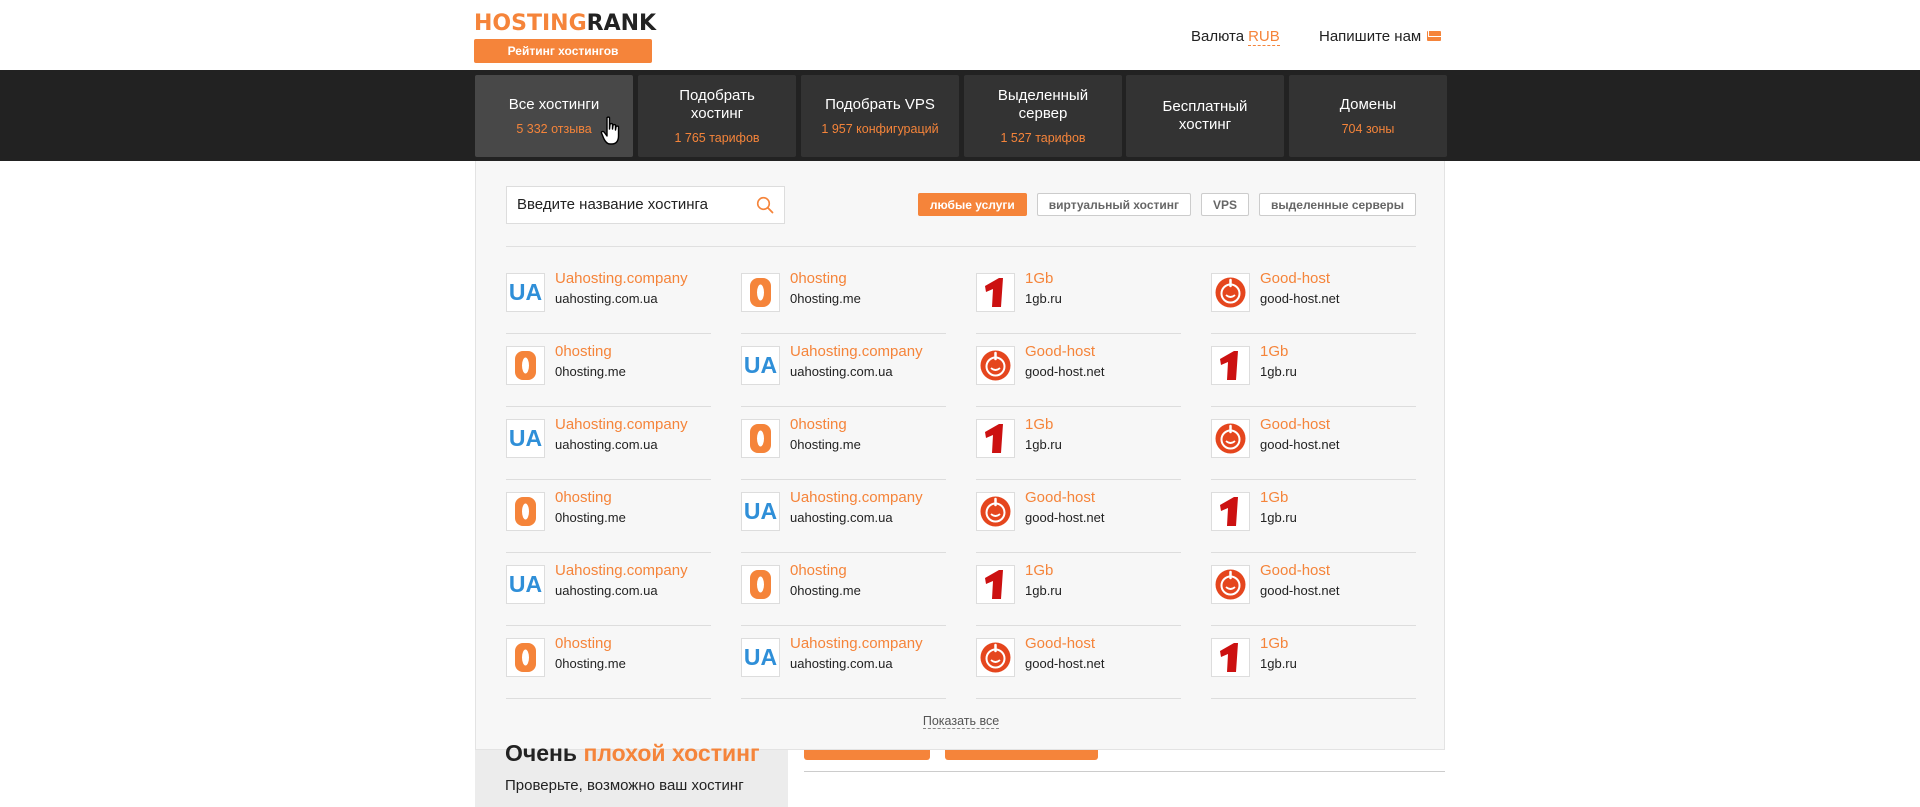  Describe the element at coordinates (1114, 204) in the screenshot. I see `filter-virtual-hosting: виртуальный хостинг` at that location.